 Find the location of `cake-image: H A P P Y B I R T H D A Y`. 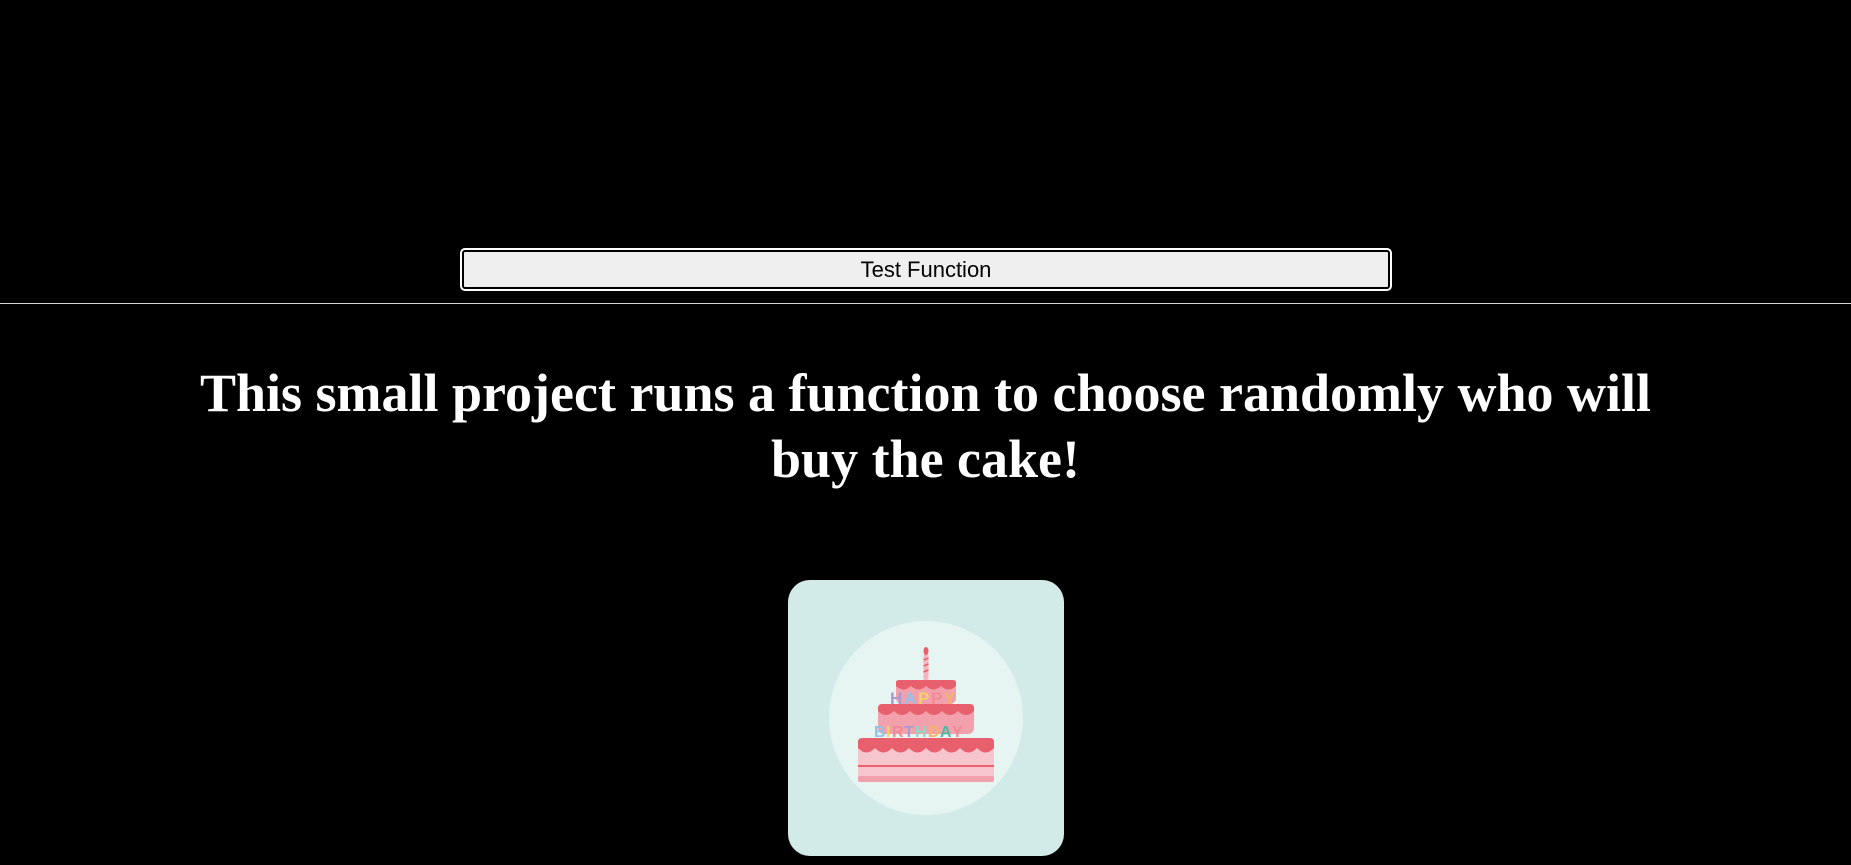

cake-image: H A P P Y B I R T H D A Y is located at coordinates (926, 718).